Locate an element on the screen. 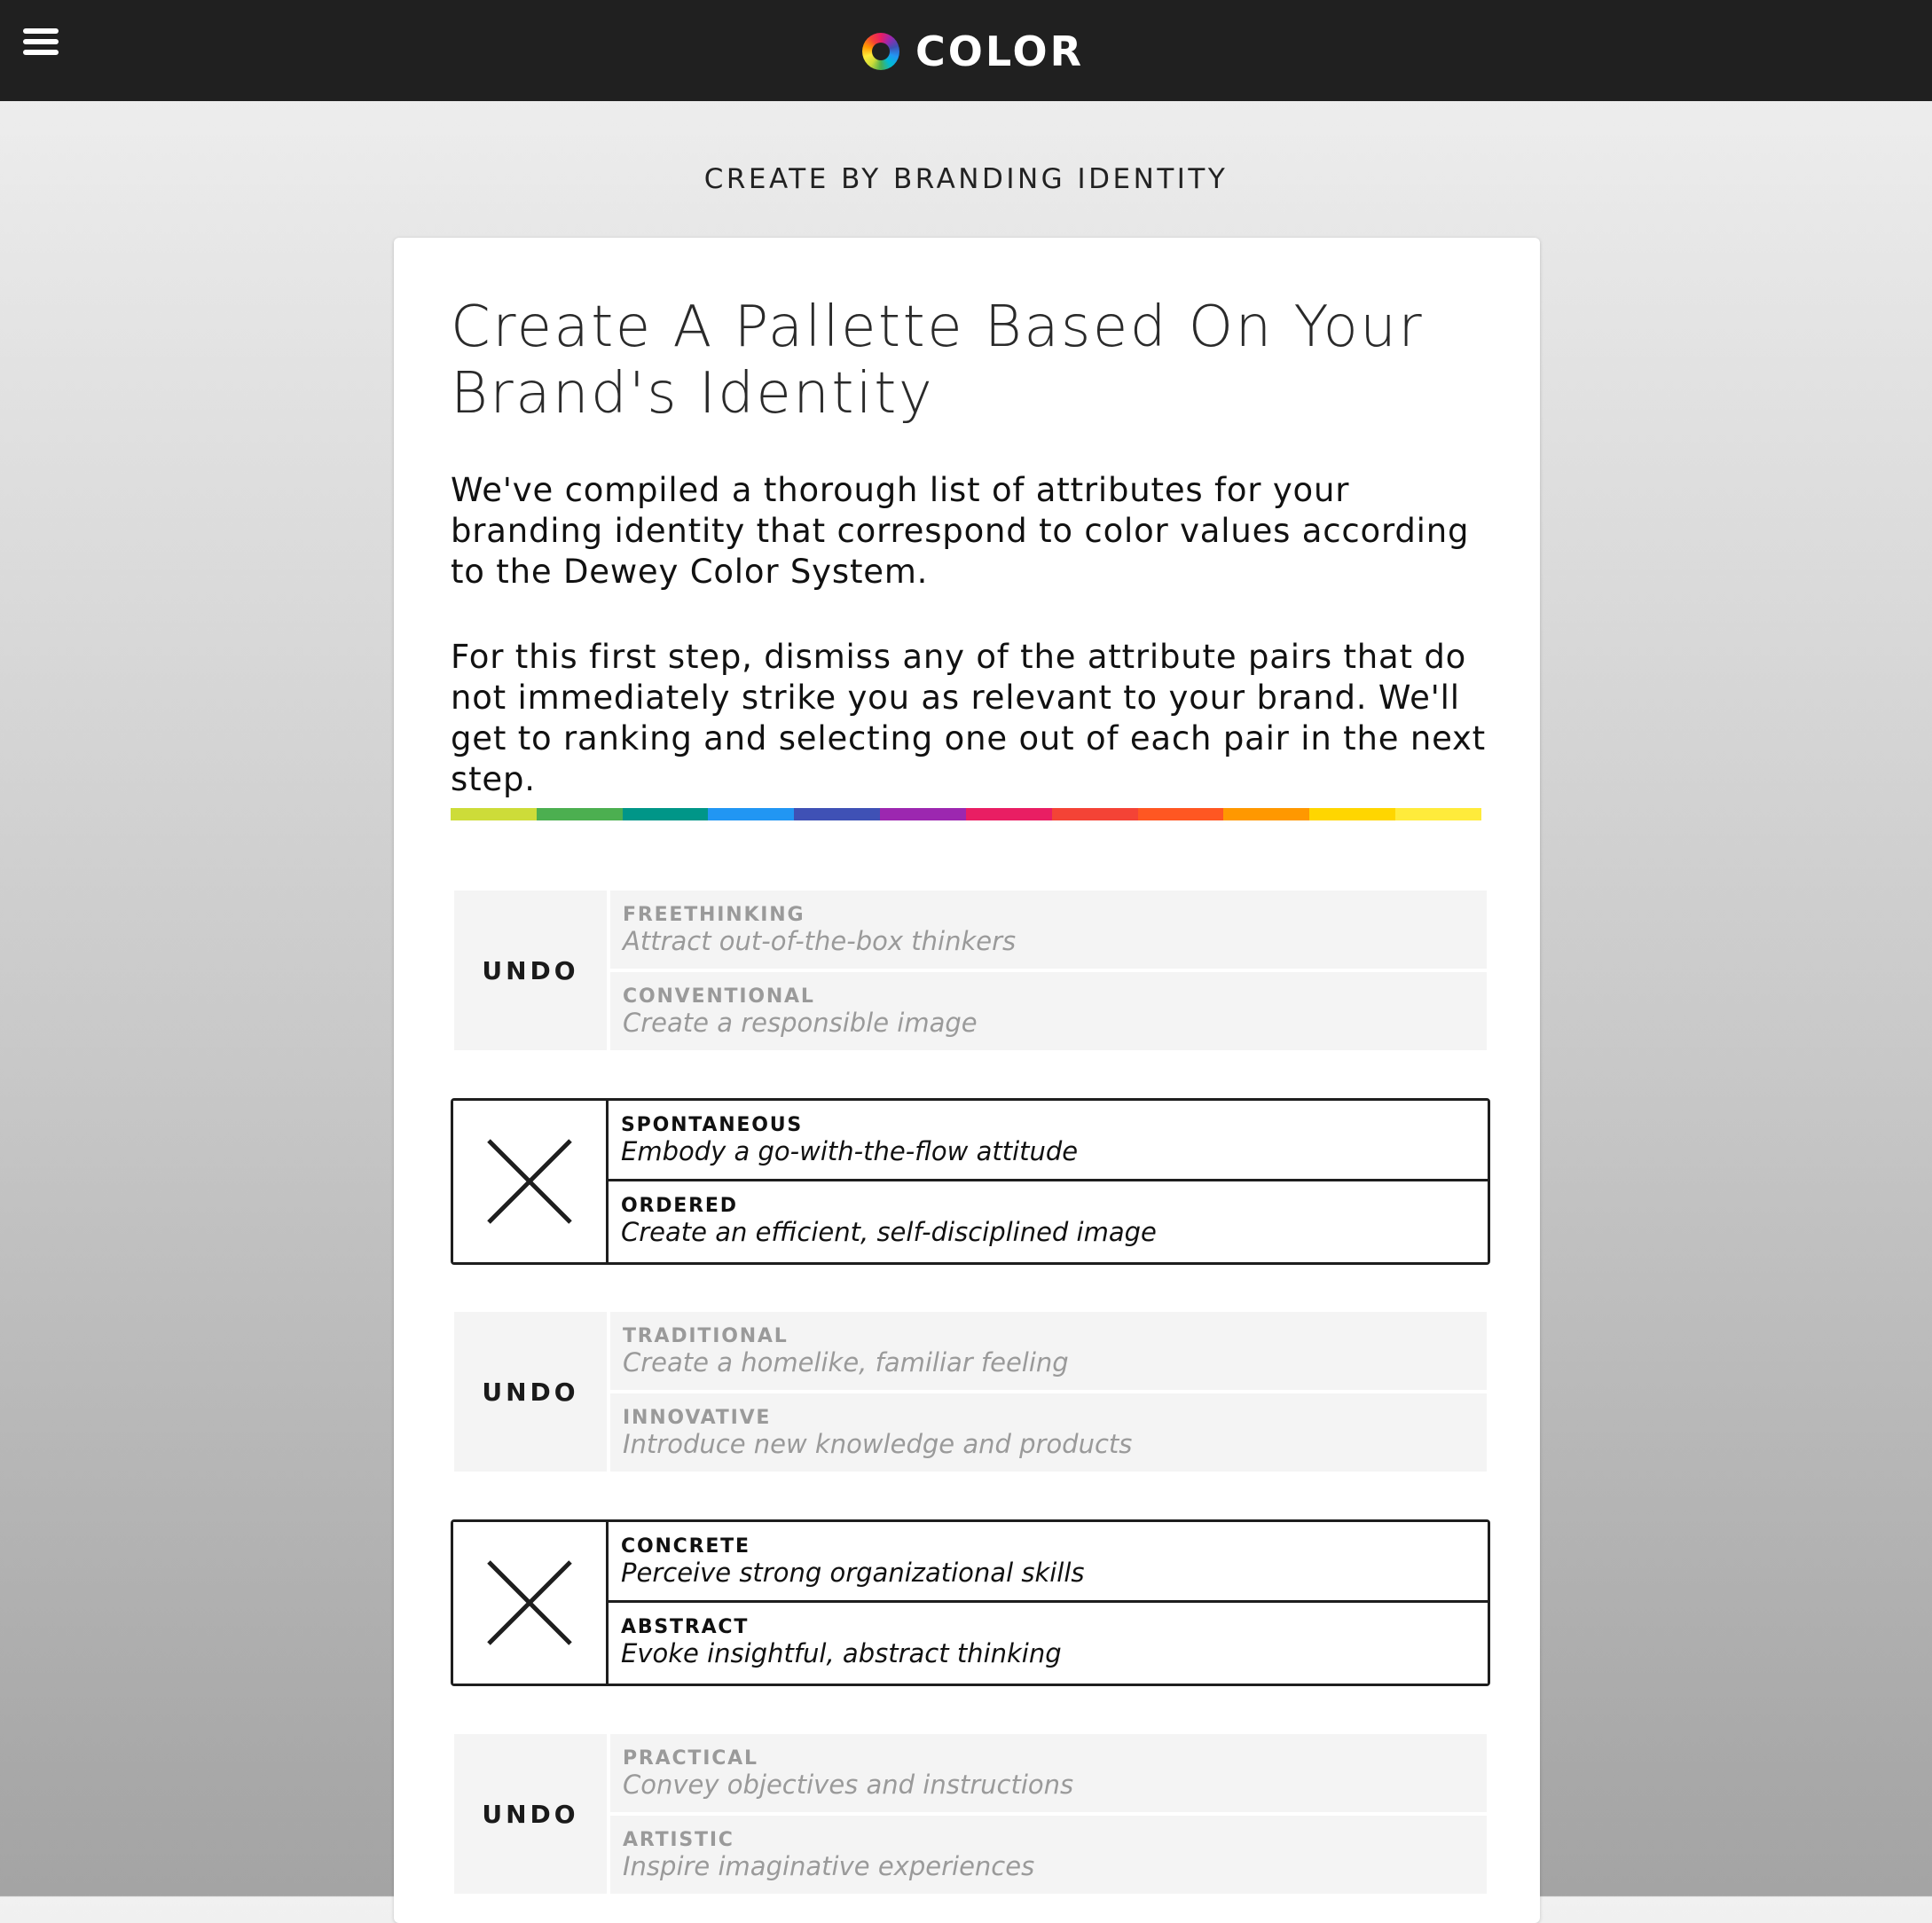 The width and height of the screenshot is (1932, 1923). attribute-description: Create a responsible image is located at coordinates (800, 1023).